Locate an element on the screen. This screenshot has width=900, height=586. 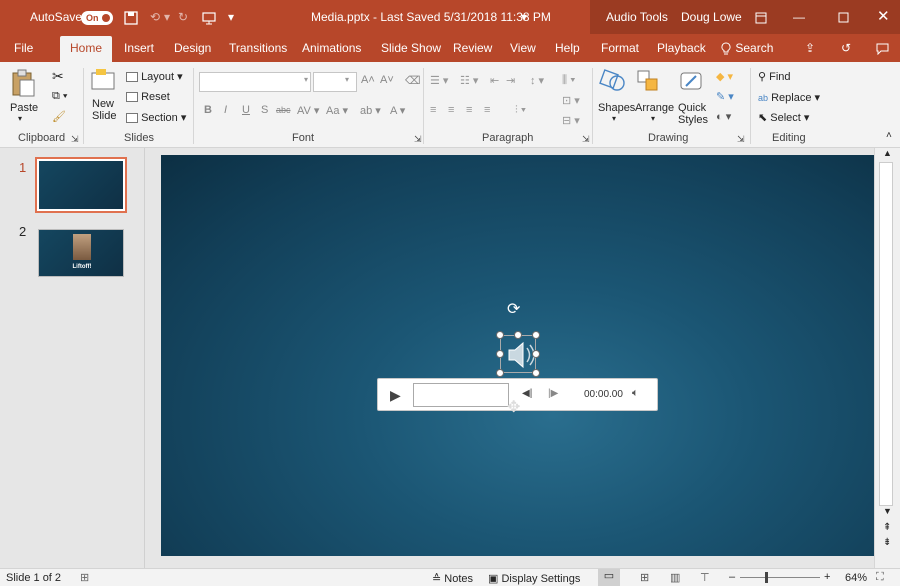
search-box: Search is located at coordinates (746, 48).